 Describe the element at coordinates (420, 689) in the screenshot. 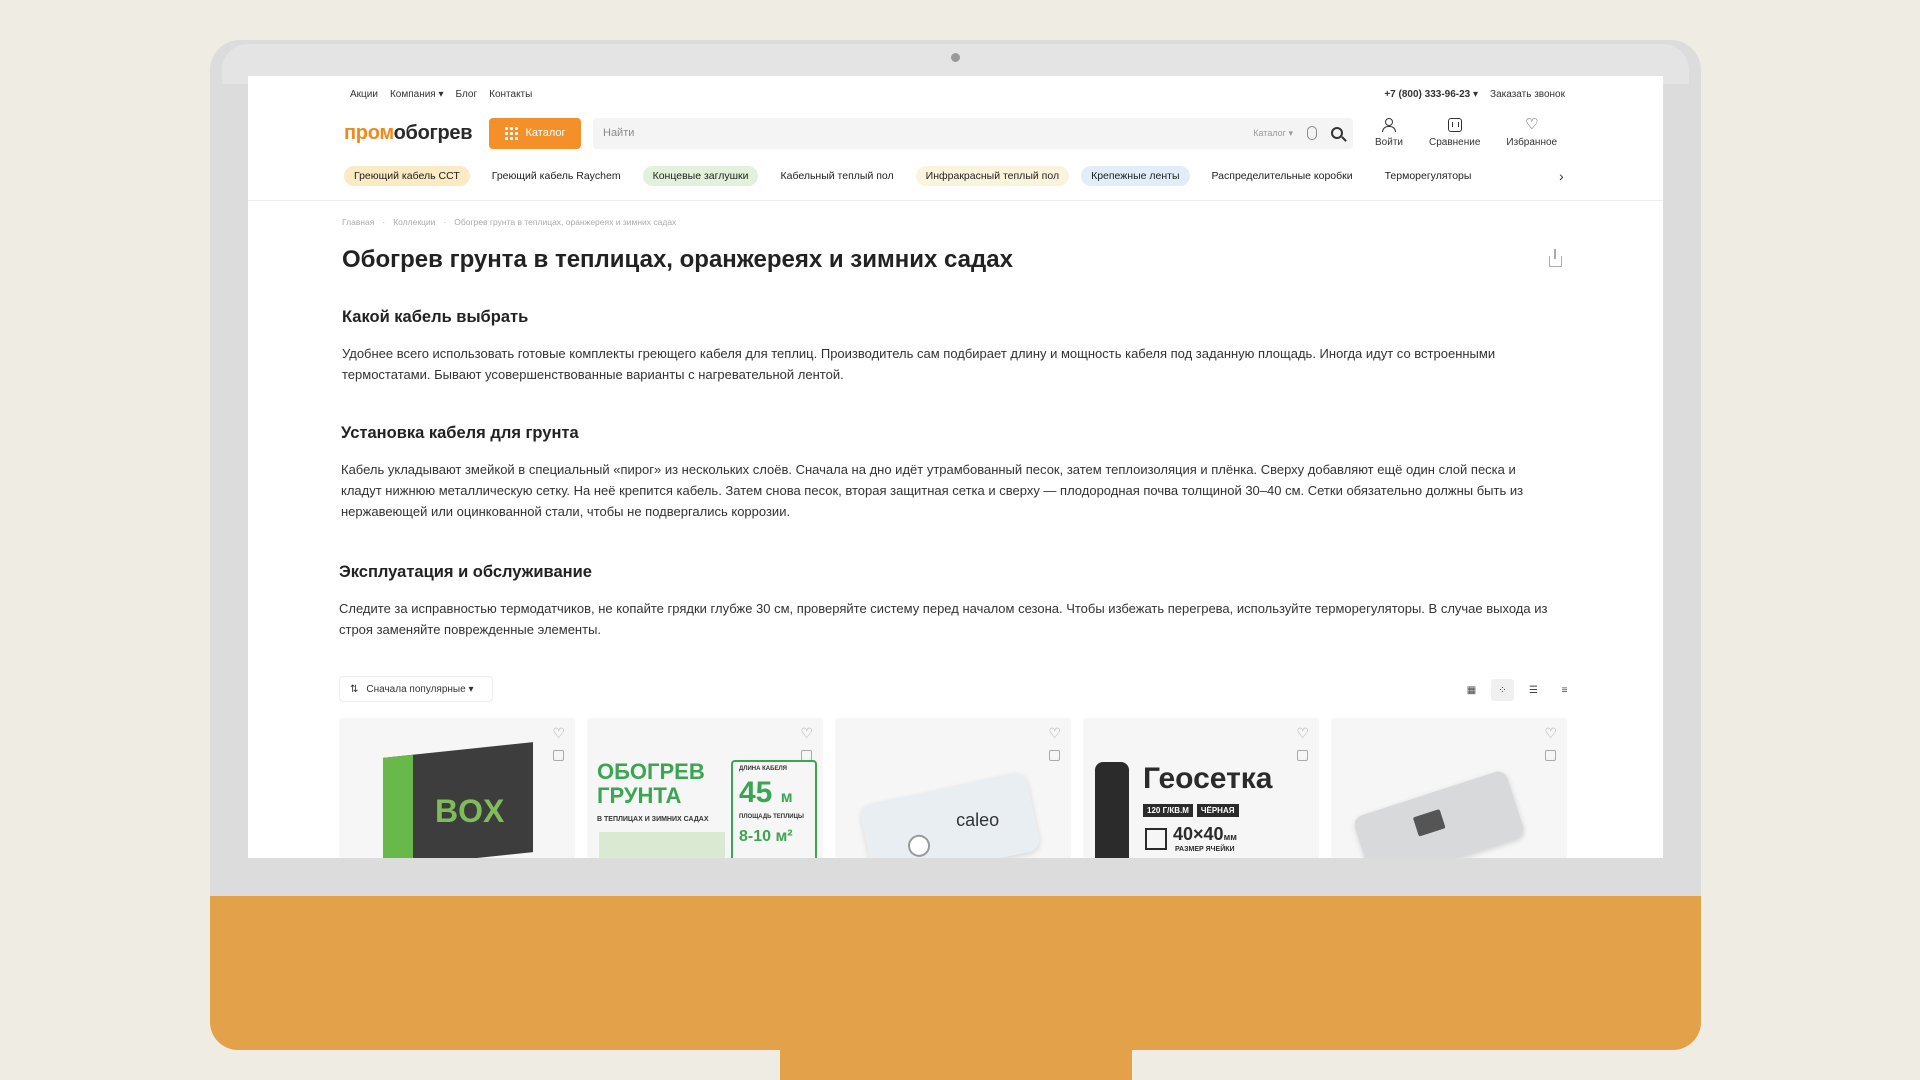

I see `sort-label: Сначала популярные ▾` at that location.